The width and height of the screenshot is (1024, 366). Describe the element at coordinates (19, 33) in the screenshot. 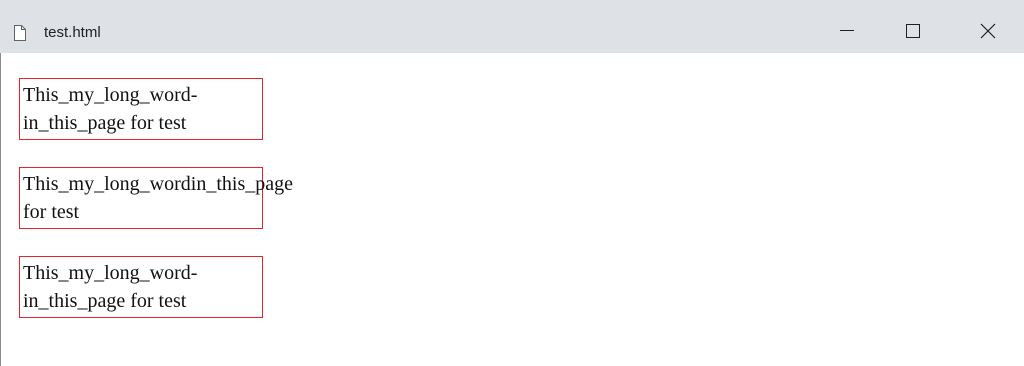

I see `document-icon` at that location.